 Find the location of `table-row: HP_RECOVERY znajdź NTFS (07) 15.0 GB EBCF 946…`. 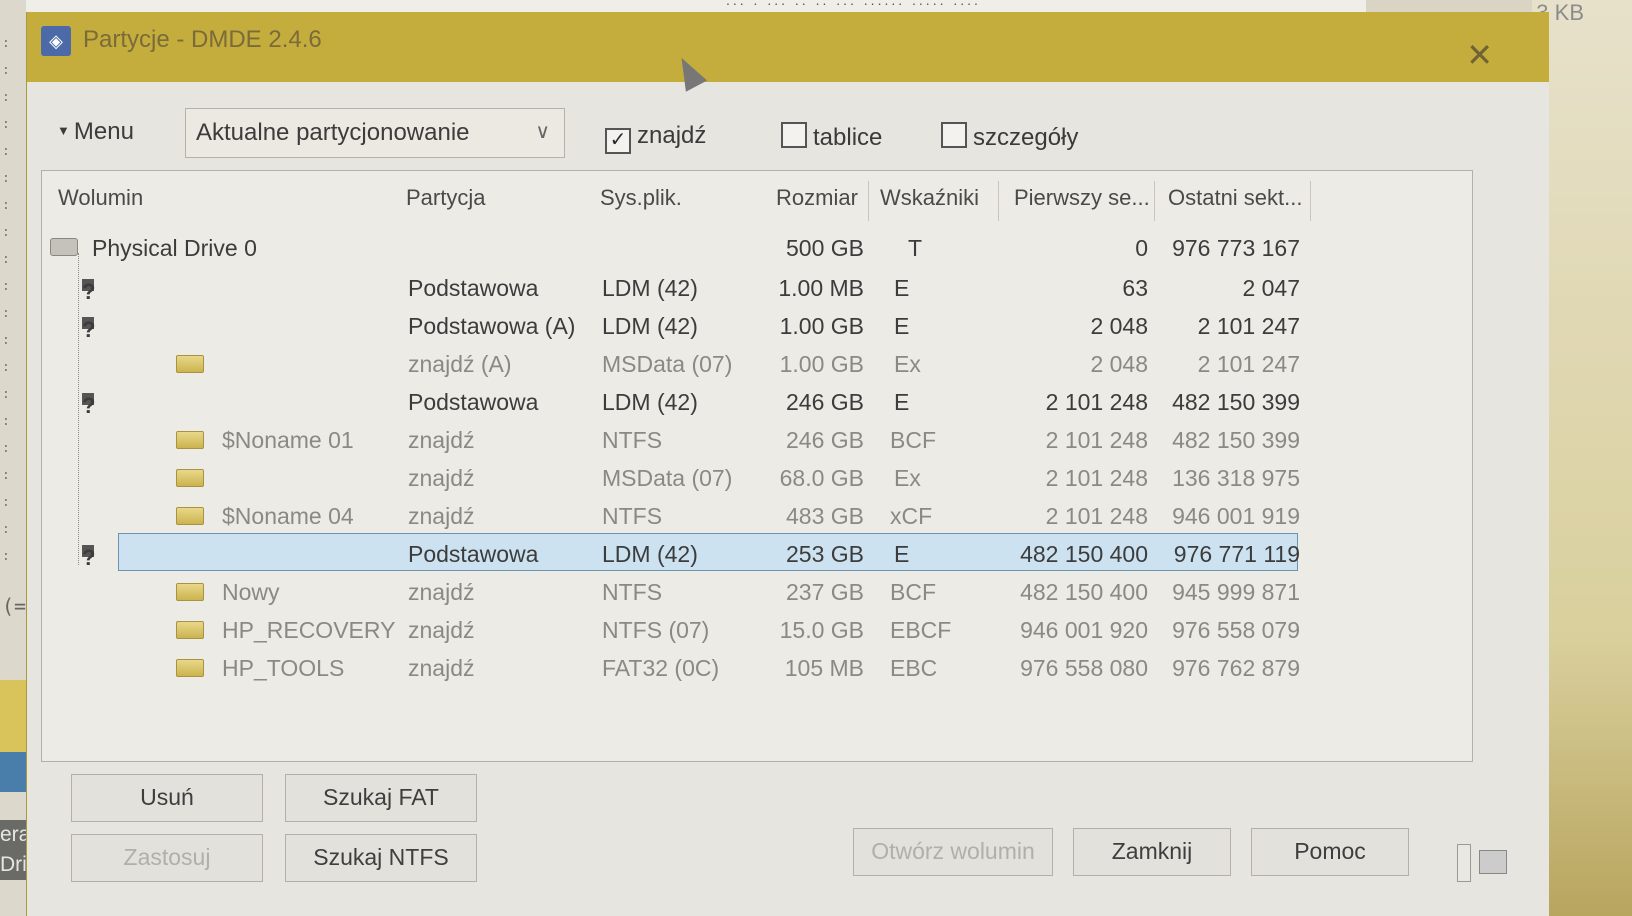

table-row: HP_RECOVERY znajdź NTFS (07) 15.0 GB EBCF 946… is located at coordinates (752, 628).